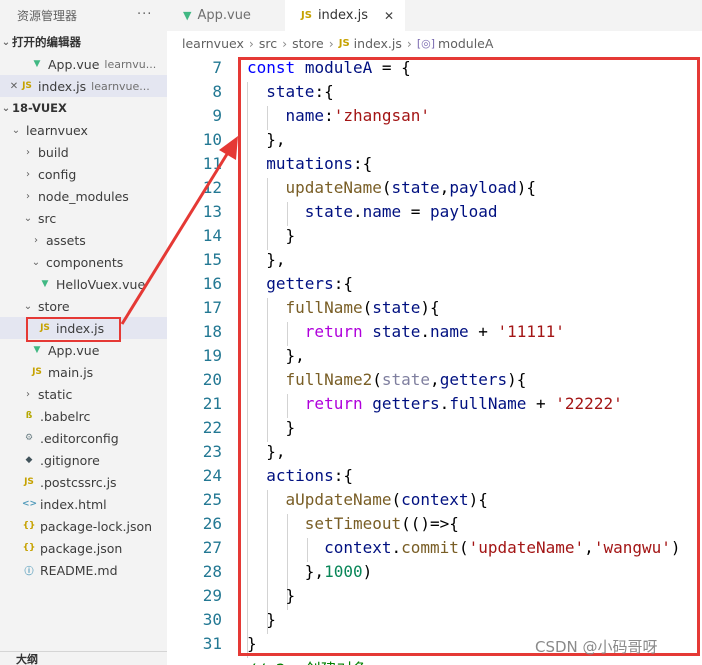 Image resolution: width=702 pixels, height=665 pixels. What do you see at coordinates (212, 211) in the screenshot?
I see `line-number: 13` at bounding box center [212, 211].